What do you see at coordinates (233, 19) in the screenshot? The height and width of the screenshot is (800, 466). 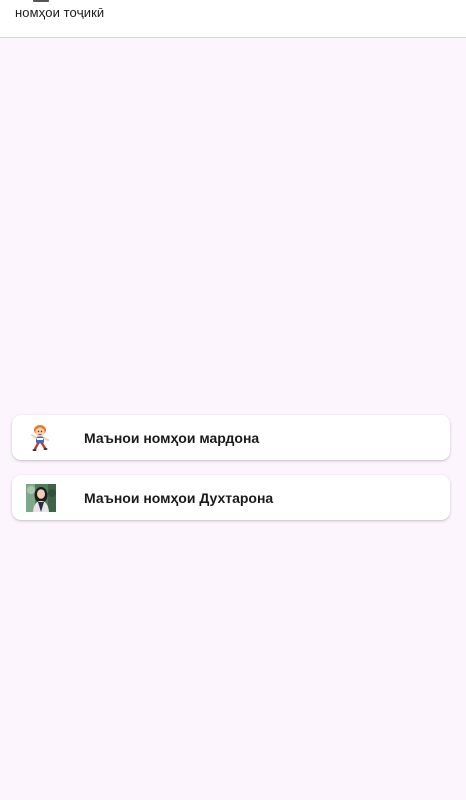 I see `app-bar: номҳои тоҷикӣ` at bounding box center [233, 19].